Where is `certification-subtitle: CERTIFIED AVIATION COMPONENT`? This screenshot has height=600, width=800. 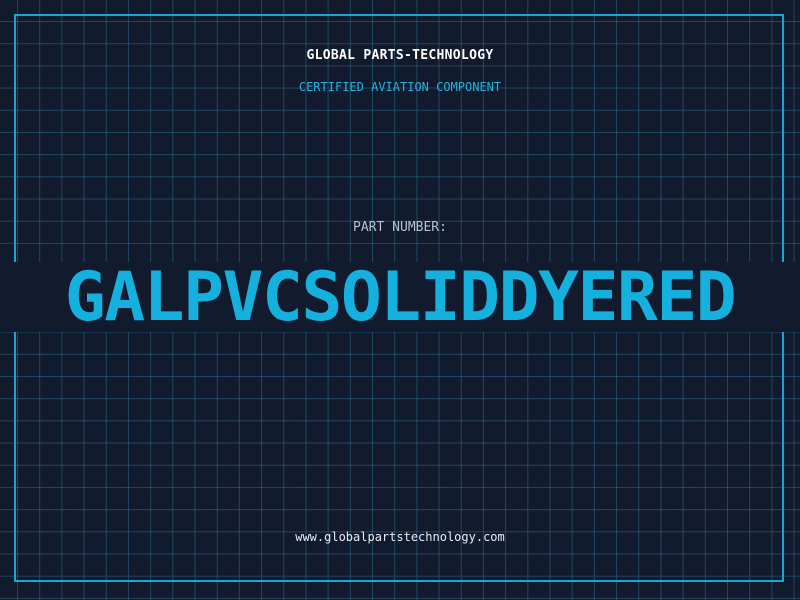
certification-subtitle: CERTIFIED AVIATION COMPONENT is located at coordinates (400, 87).